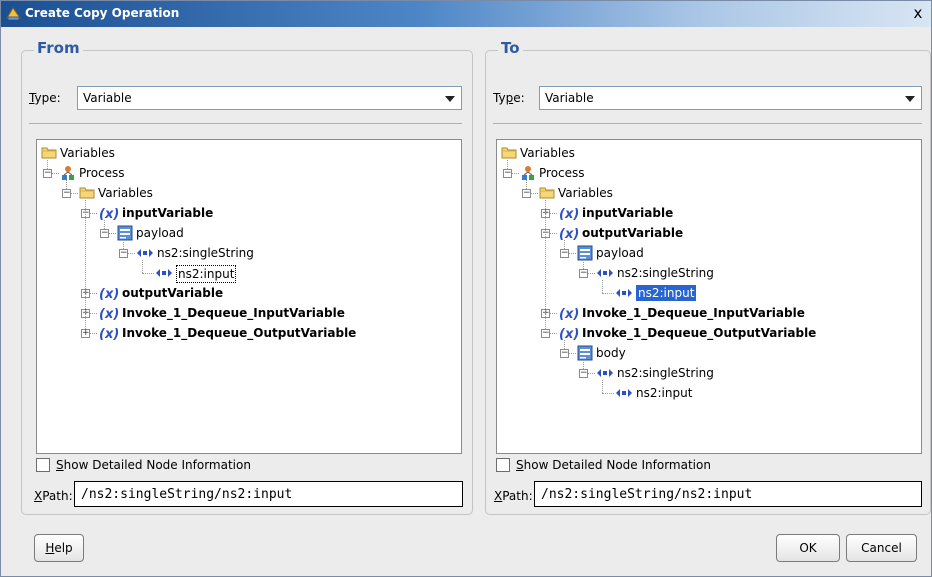 This screenshot has height=577, width=932. What do you see at coordinates (513, 496) in the screenshot?
I see `to-xpath-label: XPath:` at bounding box center [513, 496].